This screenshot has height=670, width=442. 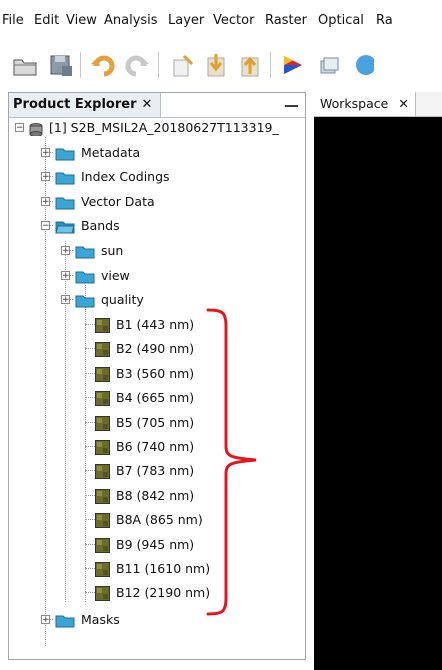 I want to click on tree-node-product: [1] S2B_MSIL2A_20180627T113319_, so click(x=154, y=128).